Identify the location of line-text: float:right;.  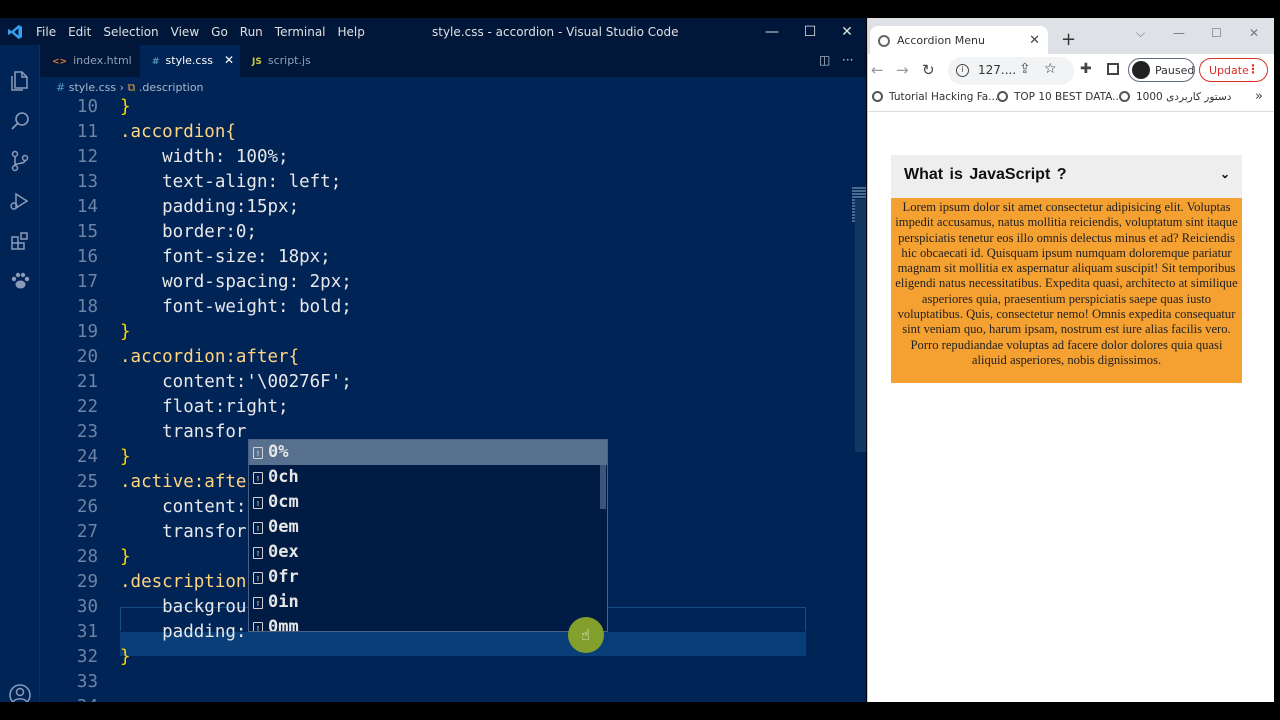
(204, 406).